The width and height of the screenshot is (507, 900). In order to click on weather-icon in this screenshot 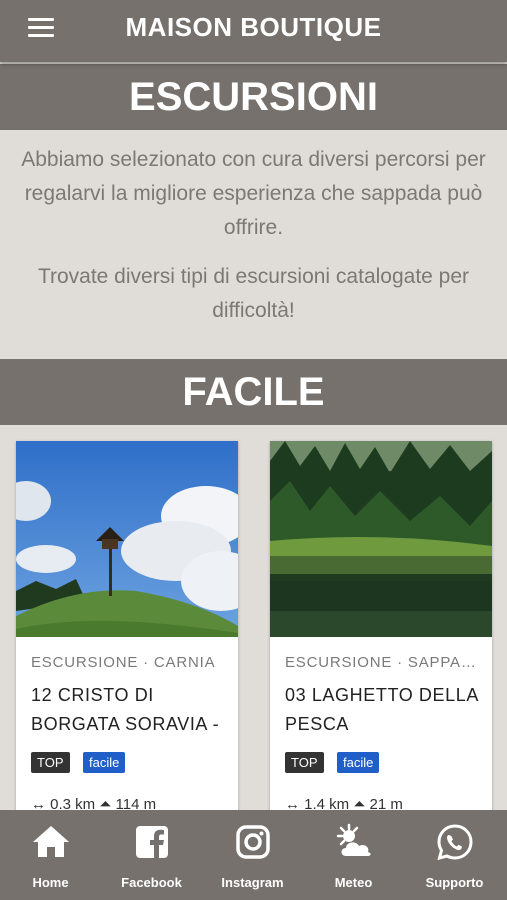, I will do `click(353, 839)`.